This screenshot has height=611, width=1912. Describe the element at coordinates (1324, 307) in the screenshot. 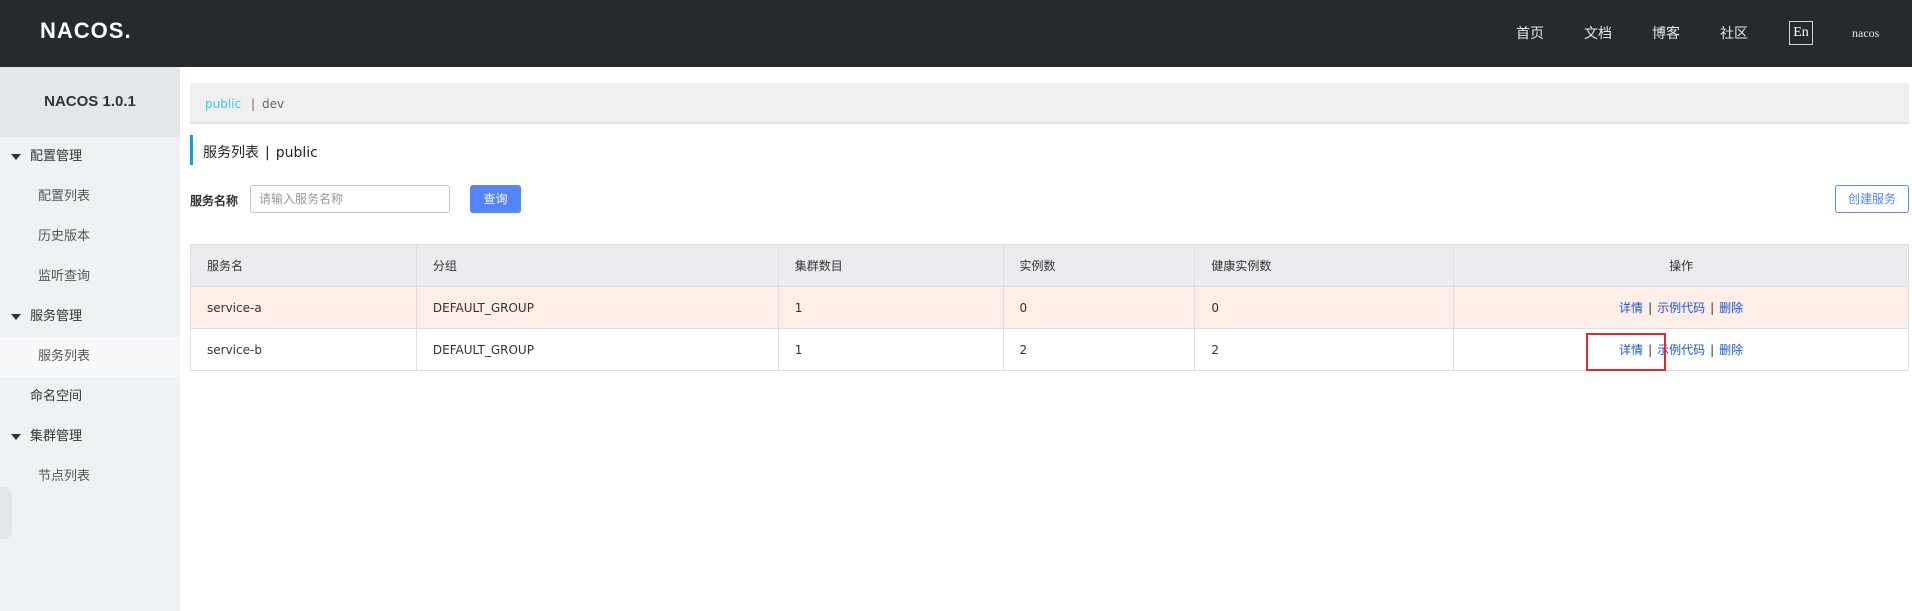

I see `cell-healthy-count: 0` at that location.